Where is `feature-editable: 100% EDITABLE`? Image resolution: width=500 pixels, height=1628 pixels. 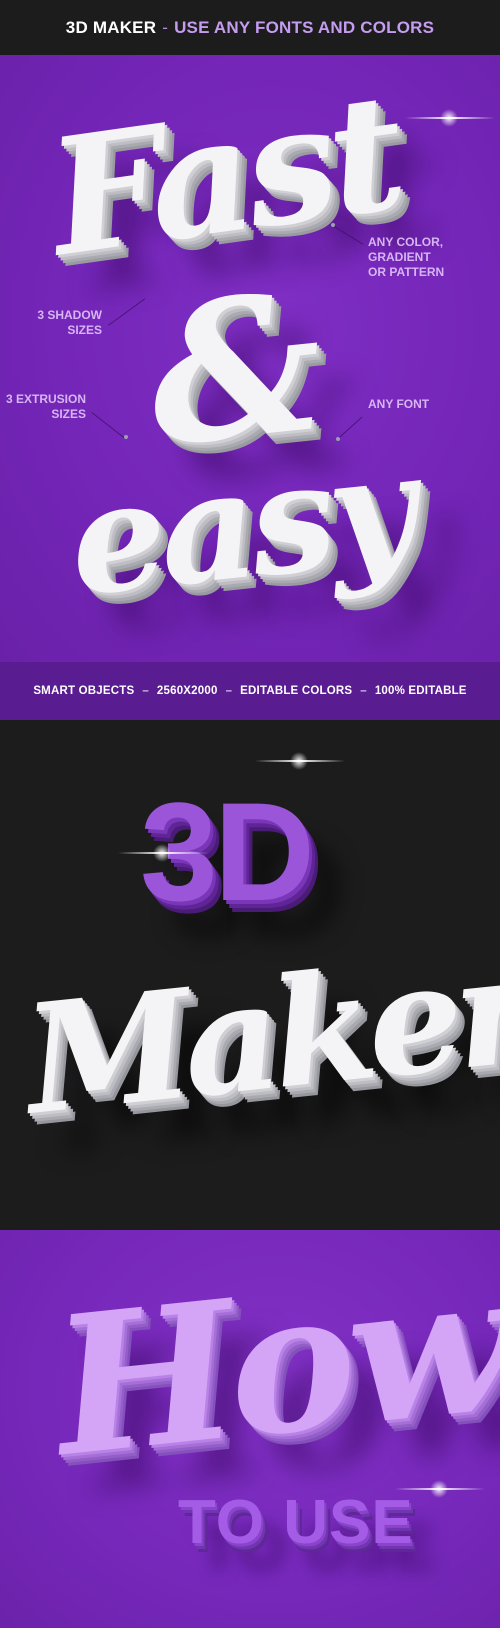
feature-editable: 100% EDITABLE is located at coordinates (420, 691).